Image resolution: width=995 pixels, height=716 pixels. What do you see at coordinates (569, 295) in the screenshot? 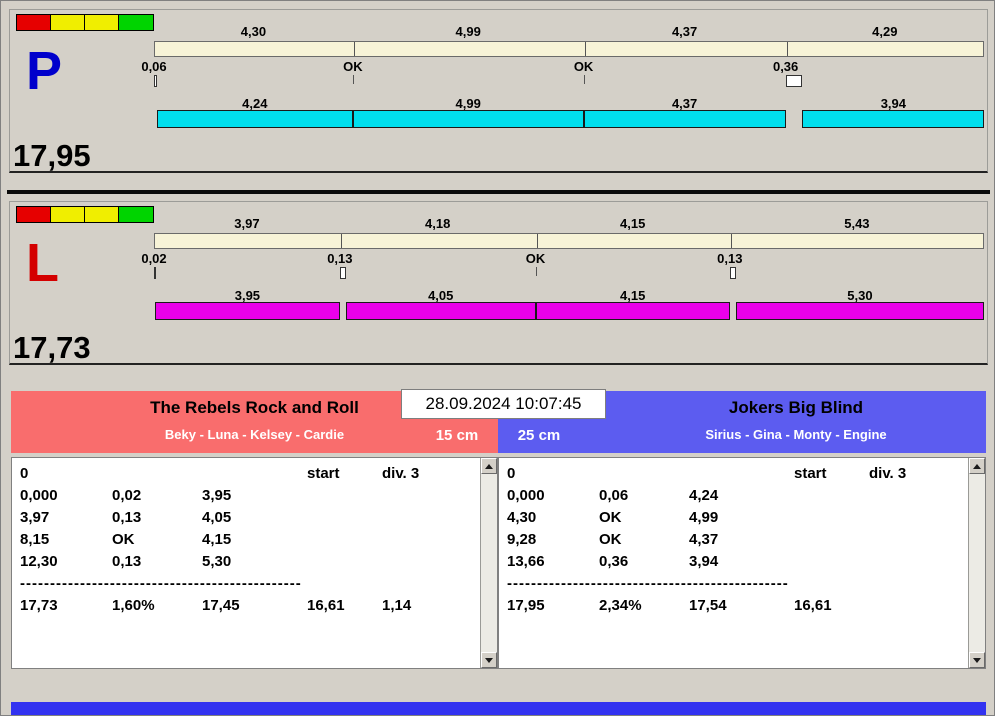
I see `run-times-row: 3,95 4,05 4,15 5,30` at bounding box center [569, 295].